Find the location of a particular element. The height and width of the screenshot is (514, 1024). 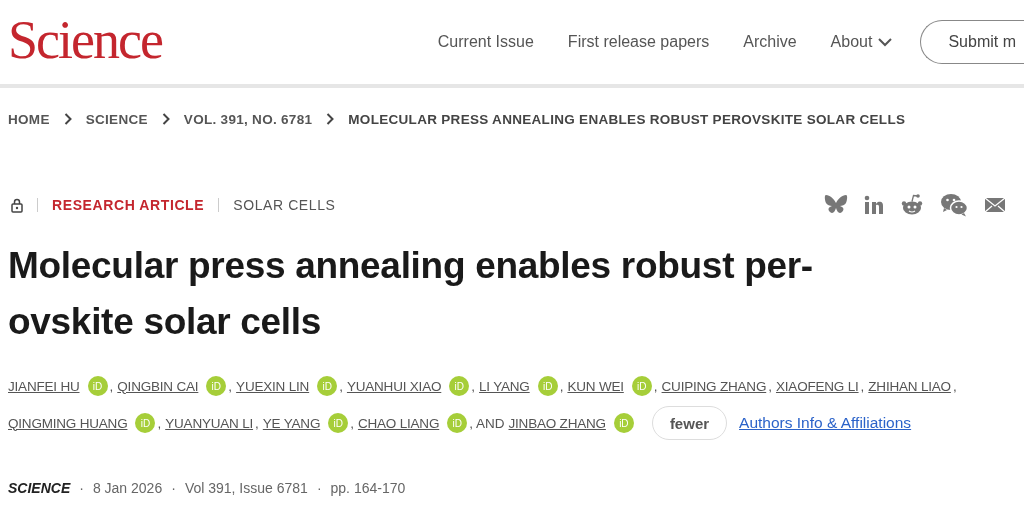

chevron-down-icon is located at coordinates (885, 42).